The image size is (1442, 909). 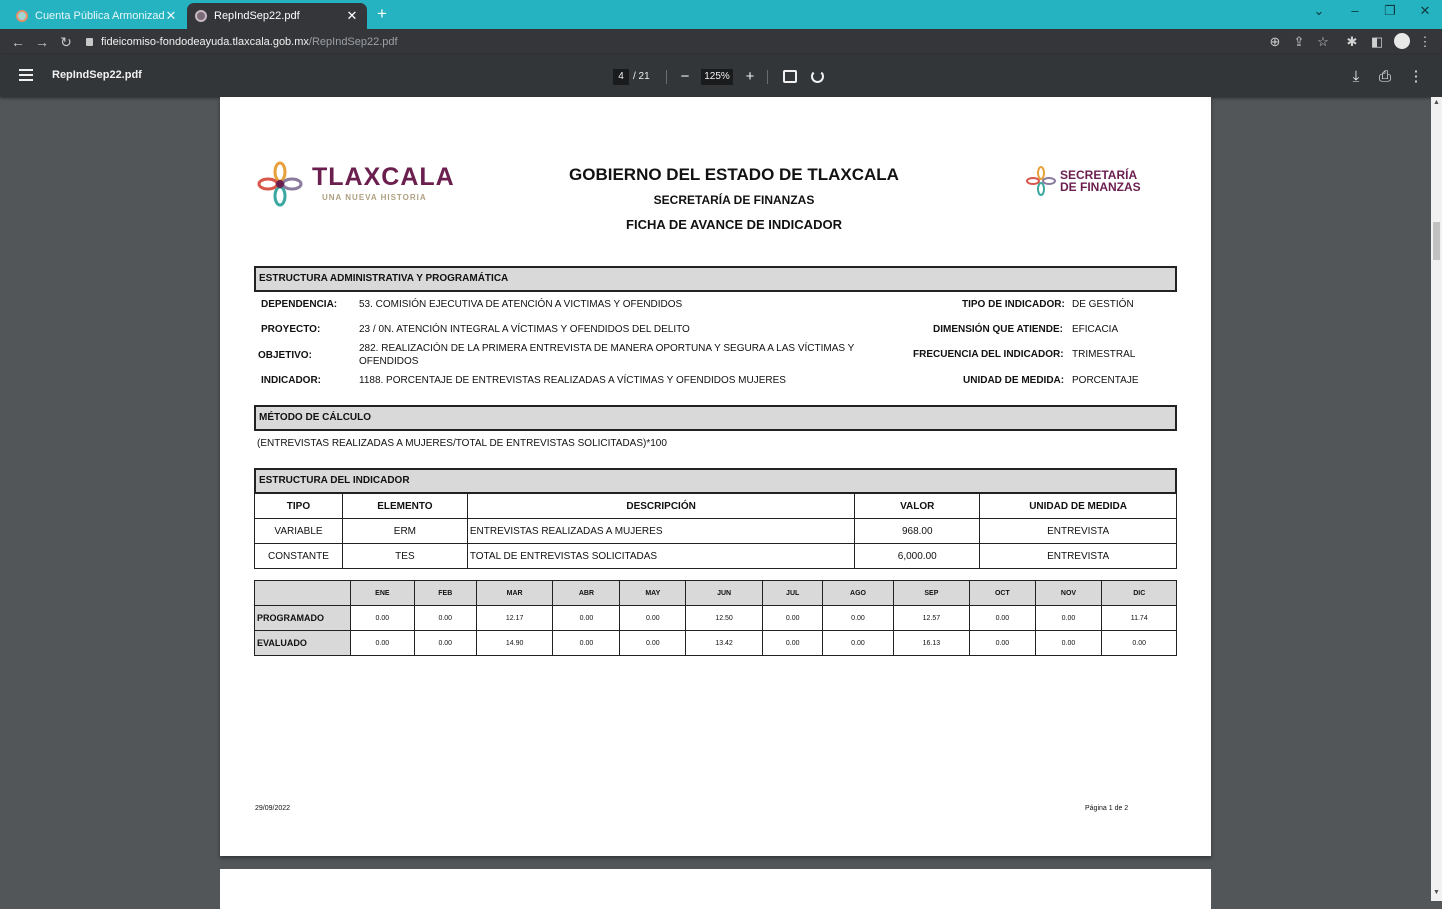 I want to click on toolbar-divider, so click(x=767, y=77).